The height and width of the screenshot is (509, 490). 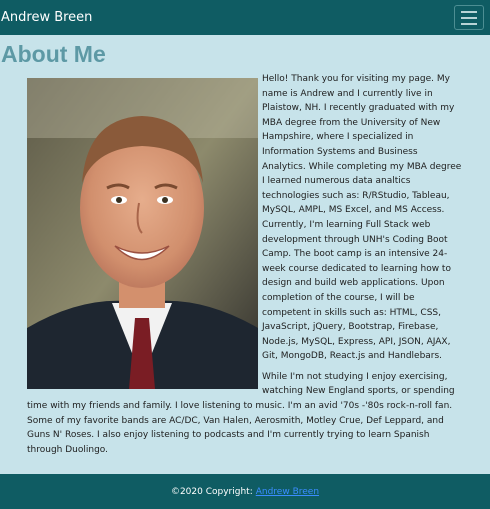 I want to click on navbar: Andrew Breen, so click(x=245, y=17).